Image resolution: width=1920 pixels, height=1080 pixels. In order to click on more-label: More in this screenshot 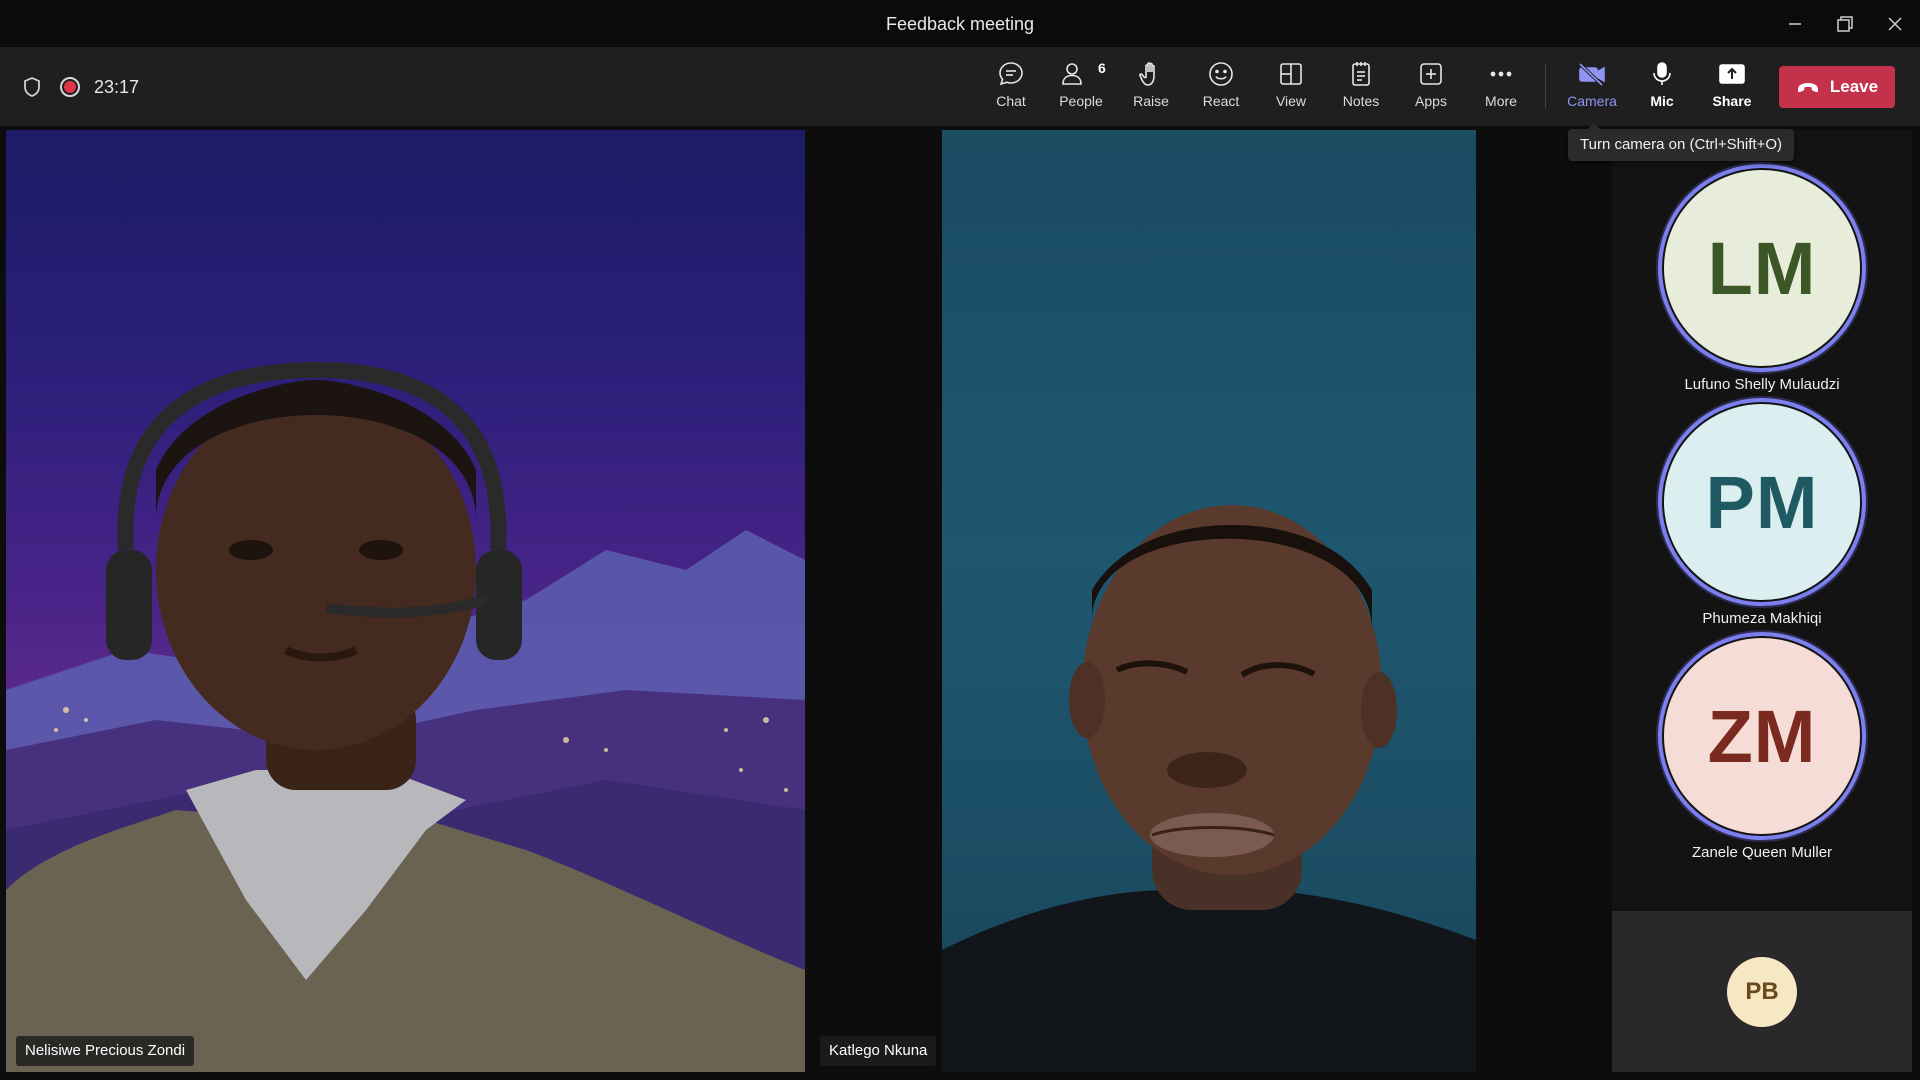, I will do `click(1501, 101)`.